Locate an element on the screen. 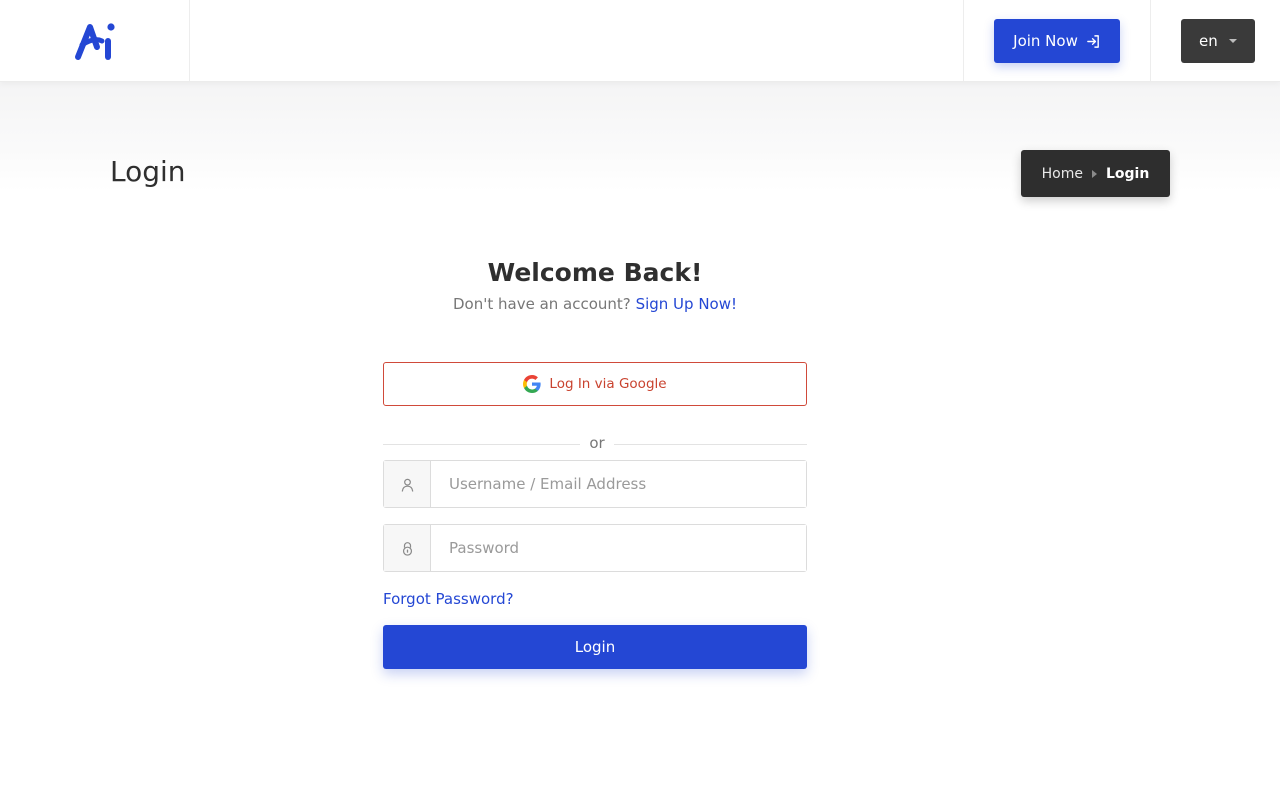 The image size is (1280, 800). join-now-label: Join Now is located at coordinates (1045, 41).